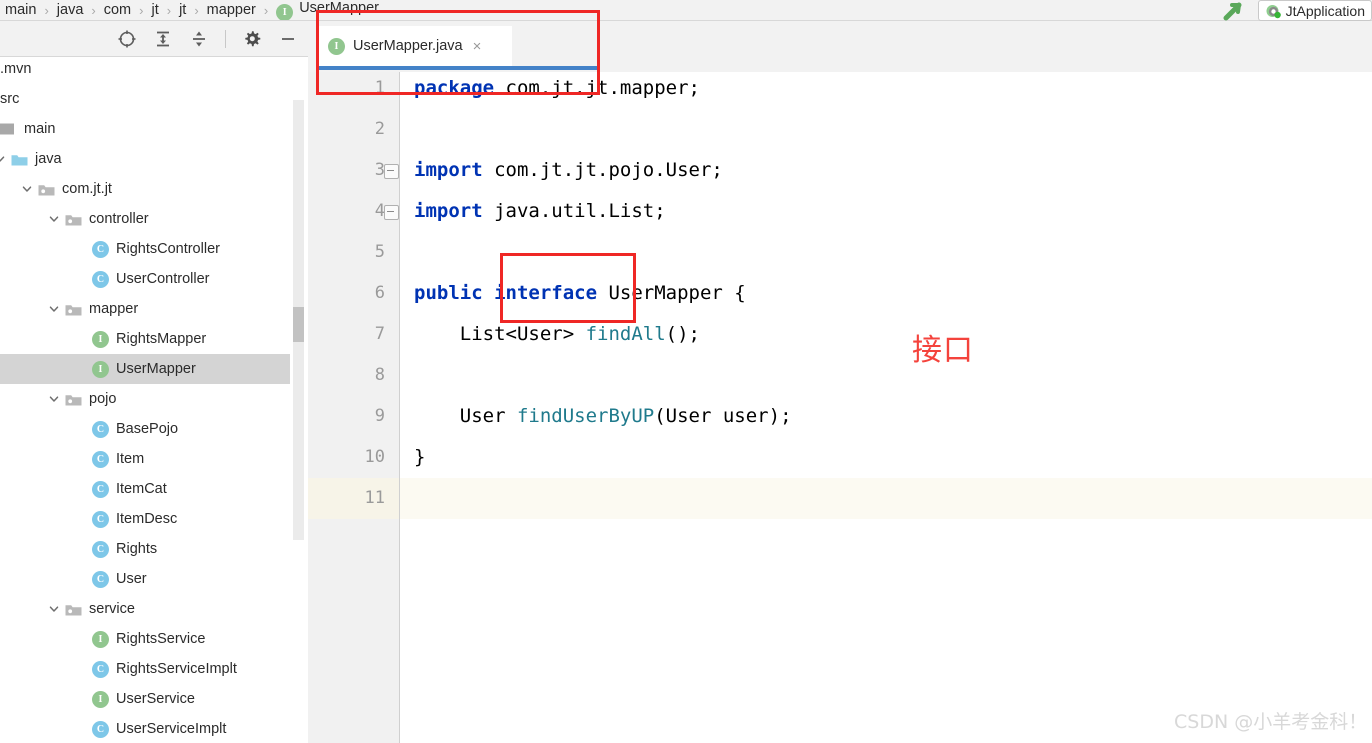 The image size is (1372, 743). What do you see at coordinates (145, 69) in the screenshot?
I see `tree-item--mvn: .mvn` at bounding box center [145, 69].